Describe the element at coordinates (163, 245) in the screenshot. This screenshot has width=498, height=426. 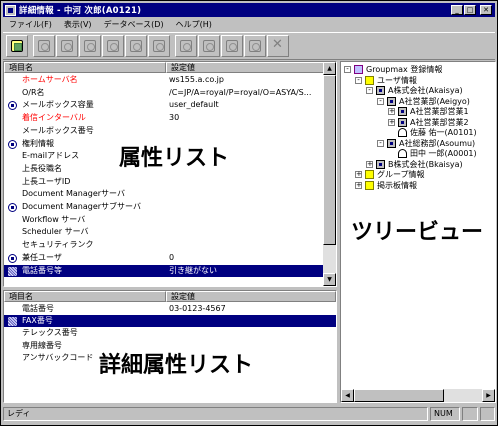
I see `attribute-row: セキュリティランク` at that location.